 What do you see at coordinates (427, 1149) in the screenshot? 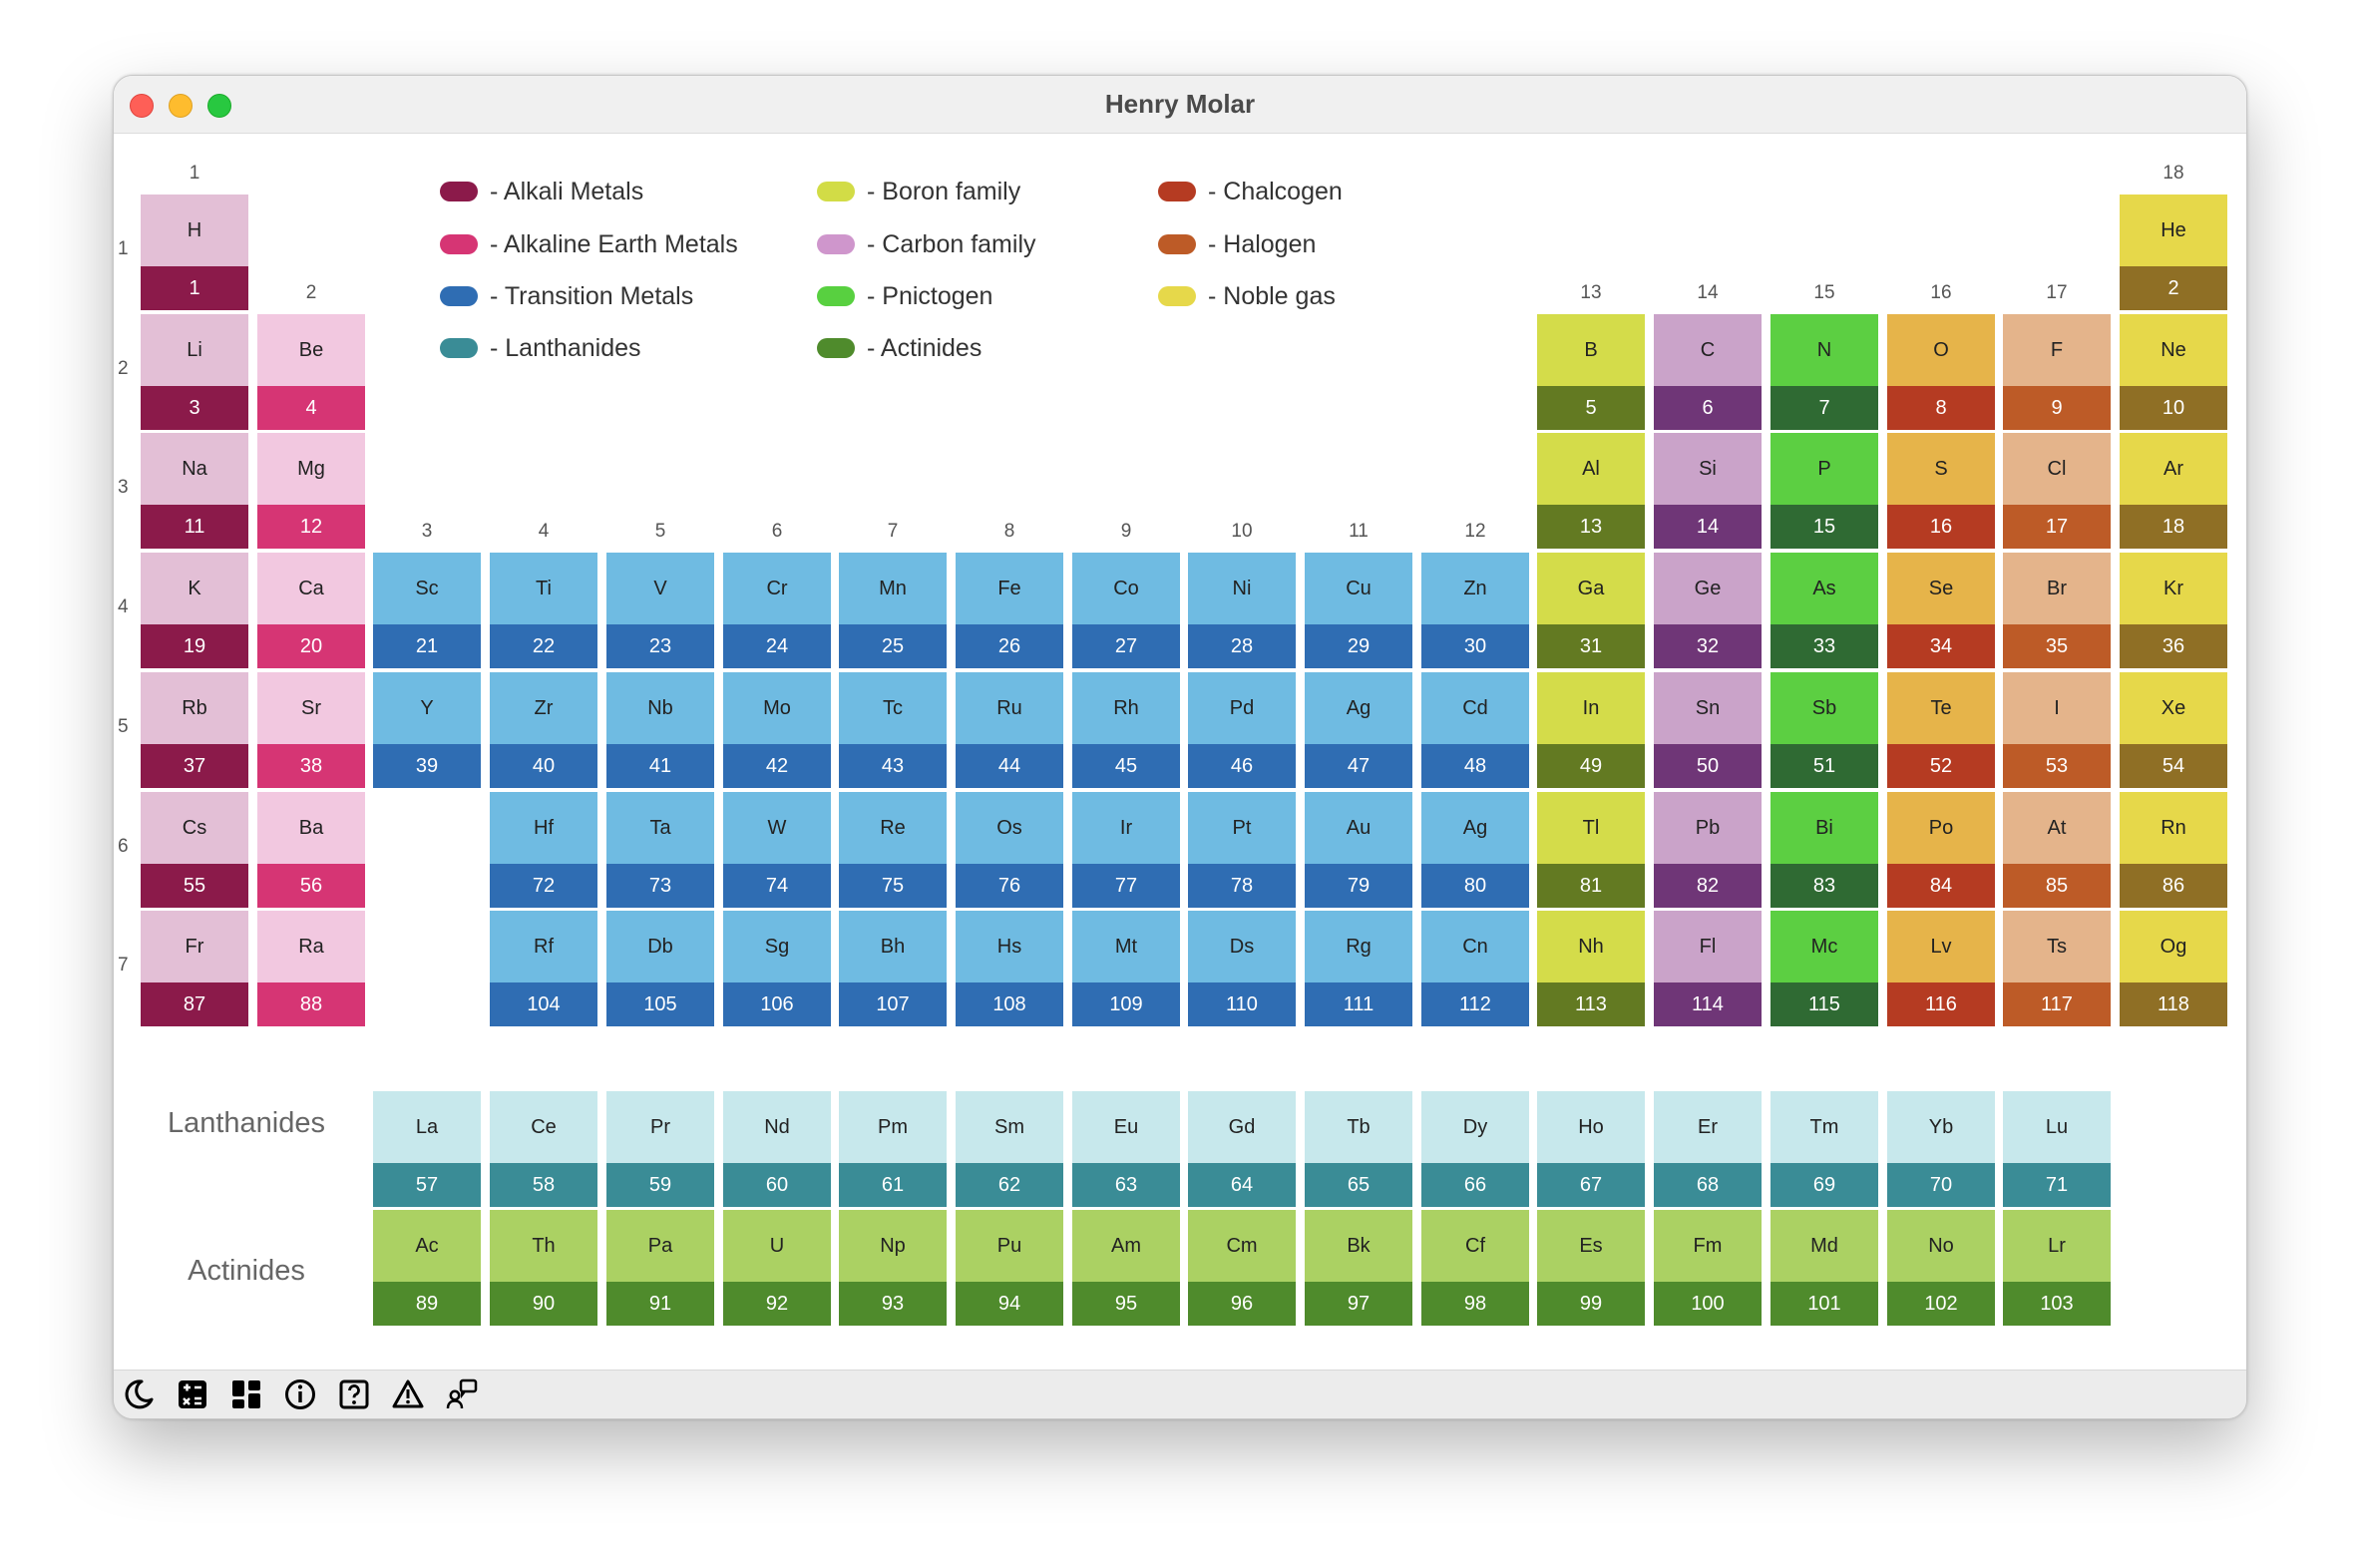
I see `element-cell-la-57: La 57` at bounding box center [427, 1149].